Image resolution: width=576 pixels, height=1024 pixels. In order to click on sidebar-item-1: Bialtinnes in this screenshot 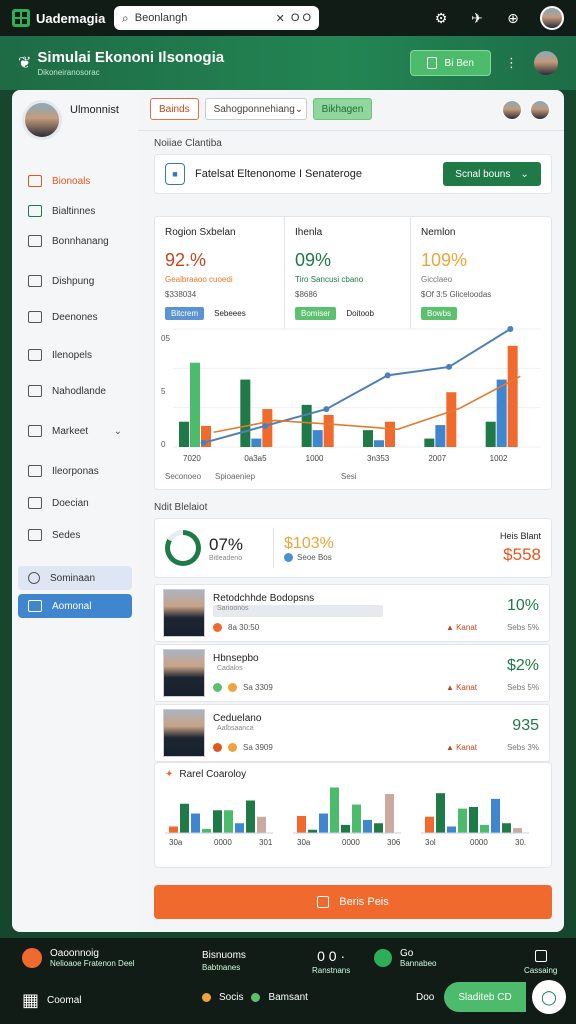, I will do `click(75, 211)`.